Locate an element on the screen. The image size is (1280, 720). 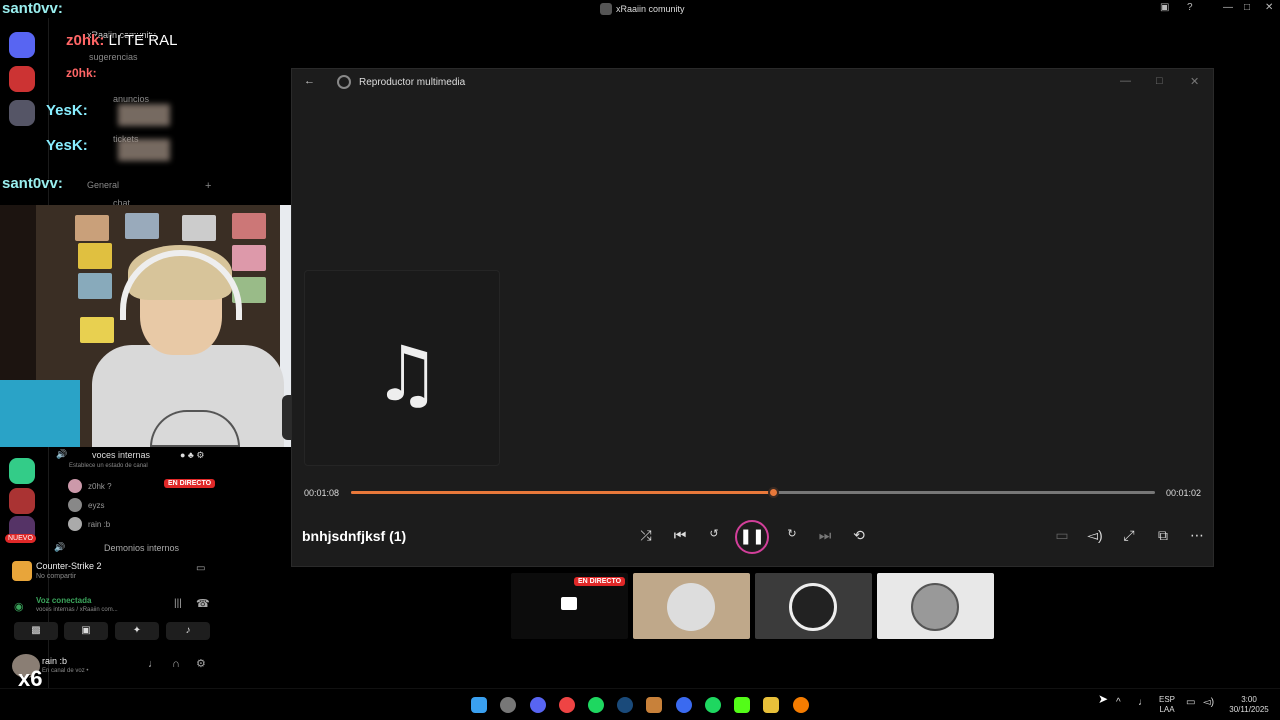
troll-avatar is located at coordinates (935, 607).